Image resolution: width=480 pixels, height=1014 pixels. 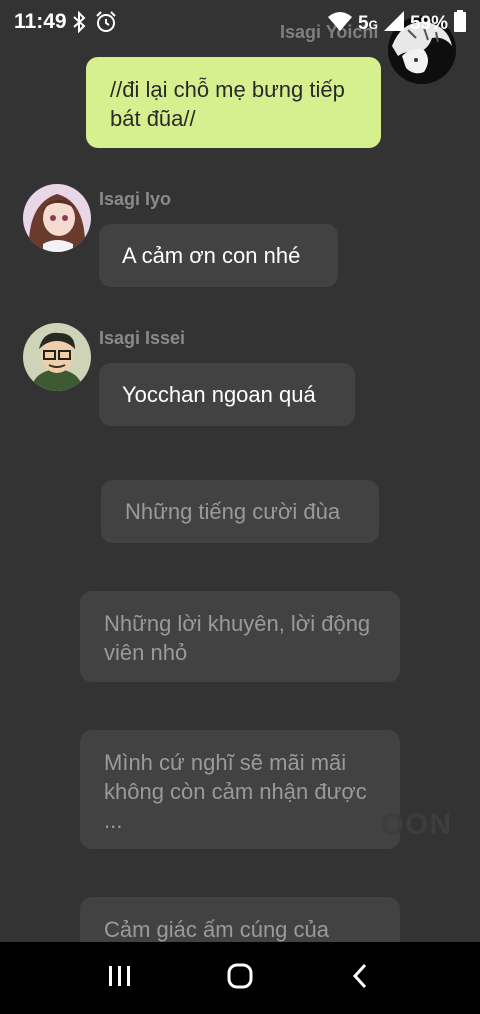 I want to click on message-bubble: Yocchan ngoan quá, so click(x=227, y=394).